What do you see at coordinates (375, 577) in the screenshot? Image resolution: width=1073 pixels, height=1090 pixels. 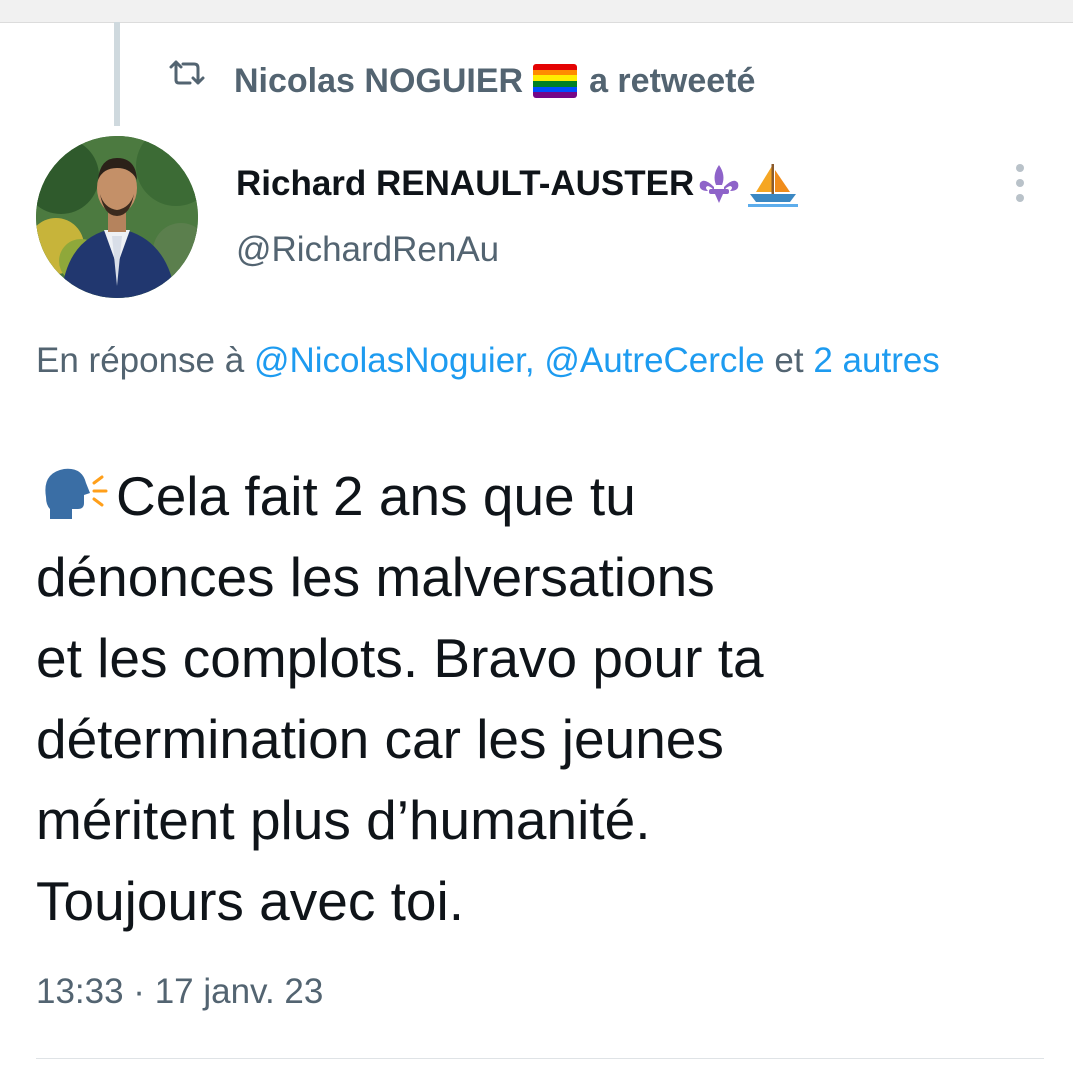 I see `tweet-line: dénonces les malversations` at bounding box center [375, 577].